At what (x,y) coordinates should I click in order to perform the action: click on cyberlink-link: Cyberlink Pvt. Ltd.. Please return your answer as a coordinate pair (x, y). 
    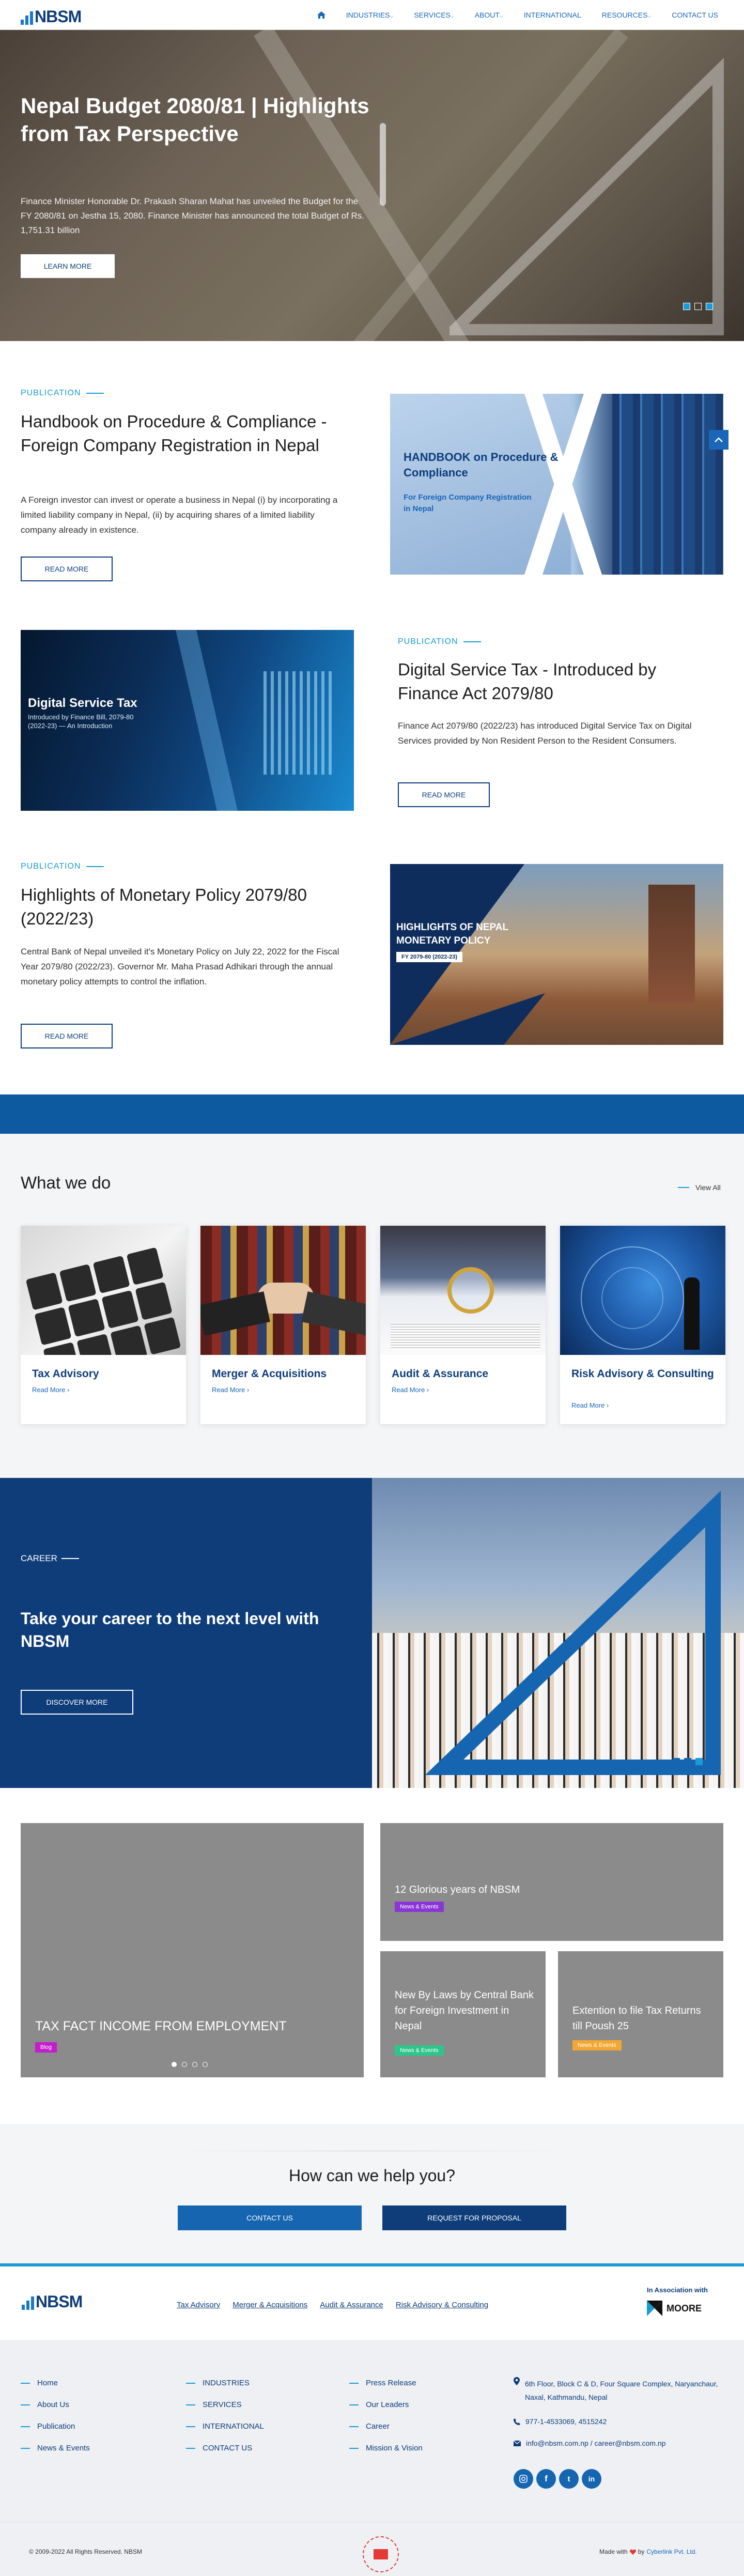
    Looking at the image, I should click on (671, 2551).